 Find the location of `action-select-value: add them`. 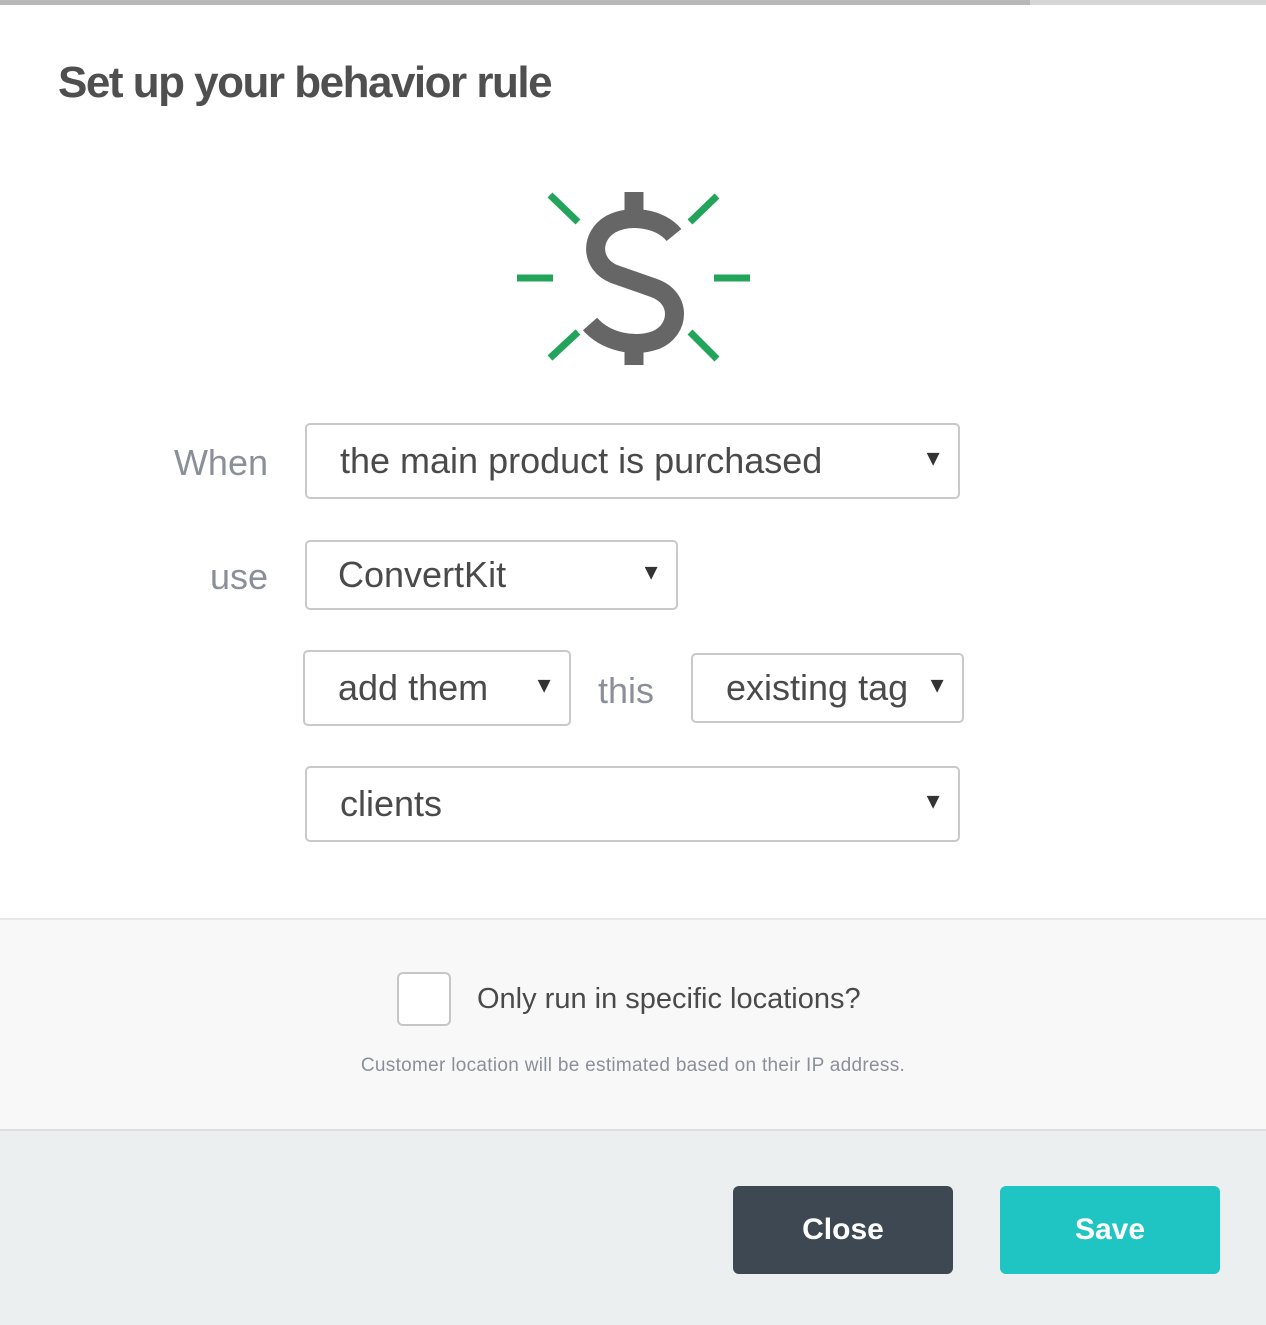

action-select-value: add them is located at coordinates (413, 687).